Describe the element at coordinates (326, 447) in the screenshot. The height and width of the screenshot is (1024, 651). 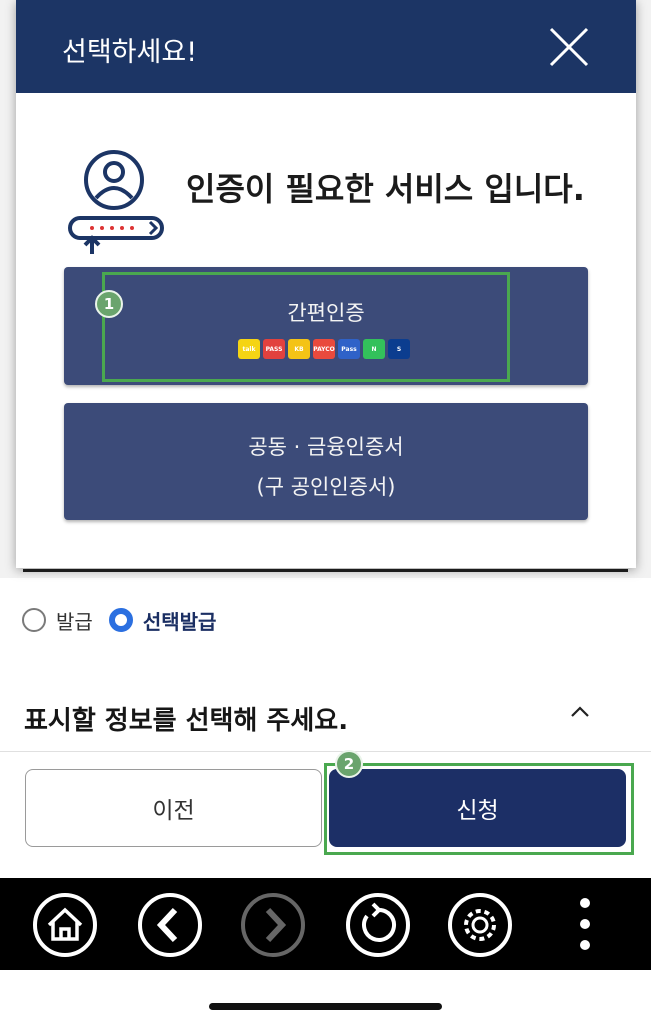
I see `certificate-label: 공동 · 금융인증서` at that location.